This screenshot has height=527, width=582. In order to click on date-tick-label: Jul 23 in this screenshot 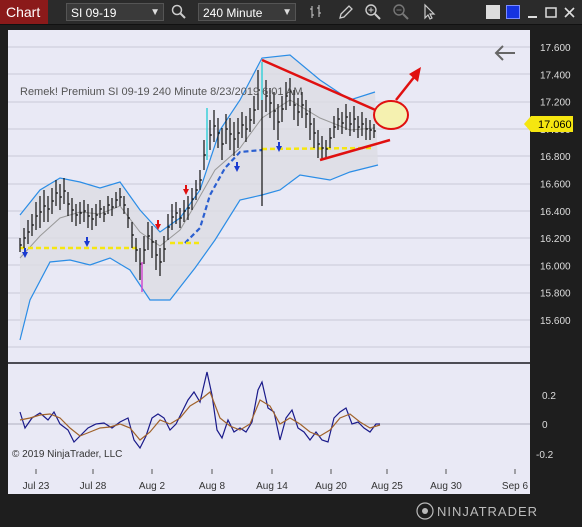, I will do `click(36, 486)`.